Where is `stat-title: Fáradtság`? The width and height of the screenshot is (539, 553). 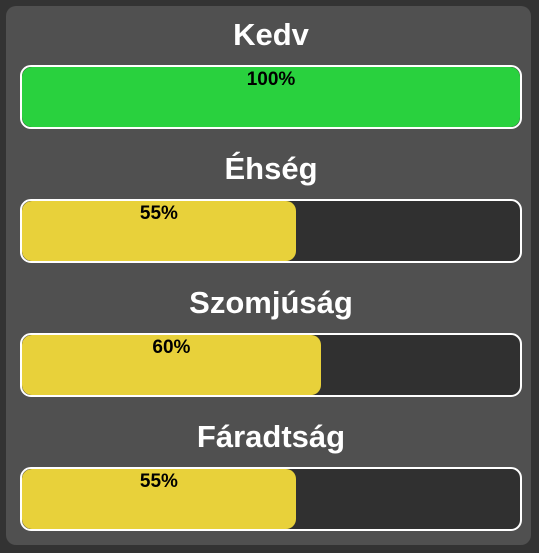 stat-title: Fáradtság is located at coordinates (271, 436).